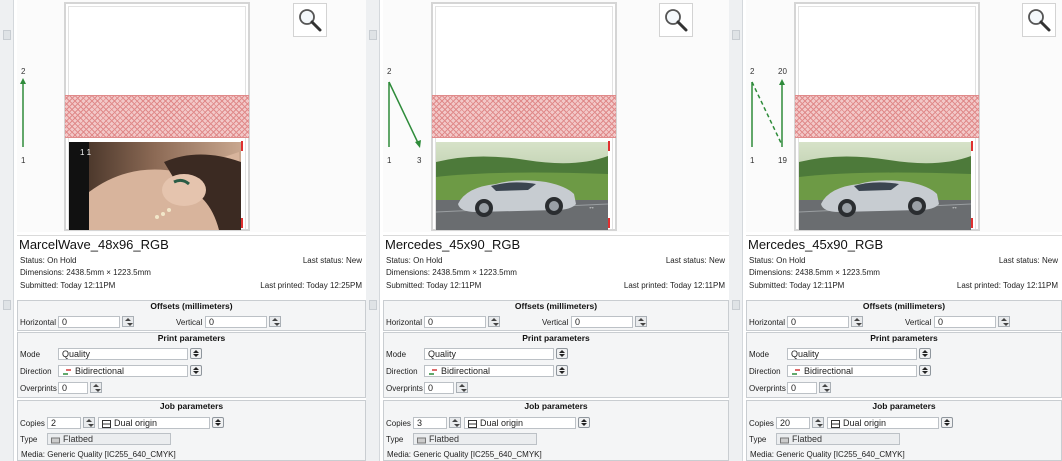  What do you see at coordinates (191, 406) in the screenshot?
I see `section-title: Job parameters` at bounding box center [191, 406].